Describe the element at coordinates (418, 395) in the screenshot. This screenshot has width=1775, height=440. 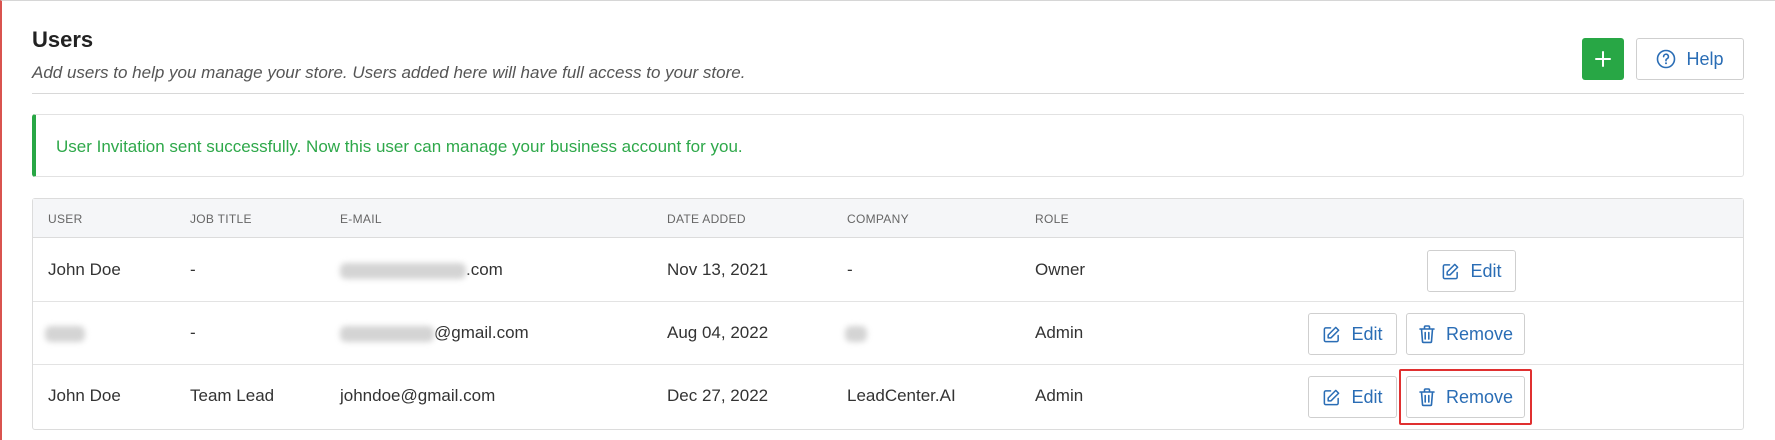
I see `email: johndoe@gmail.com` at that location.